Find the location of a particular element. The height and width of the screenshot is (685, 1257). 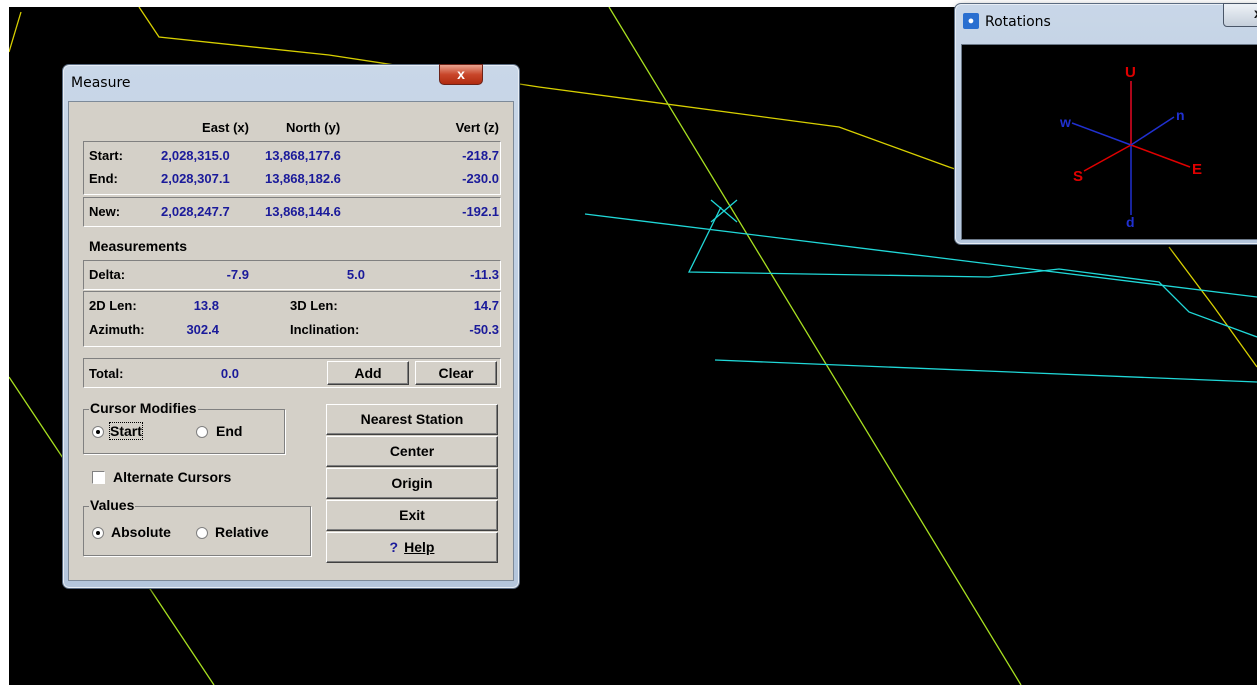

axis-label-down: d is located at coordinates (1130, 222).